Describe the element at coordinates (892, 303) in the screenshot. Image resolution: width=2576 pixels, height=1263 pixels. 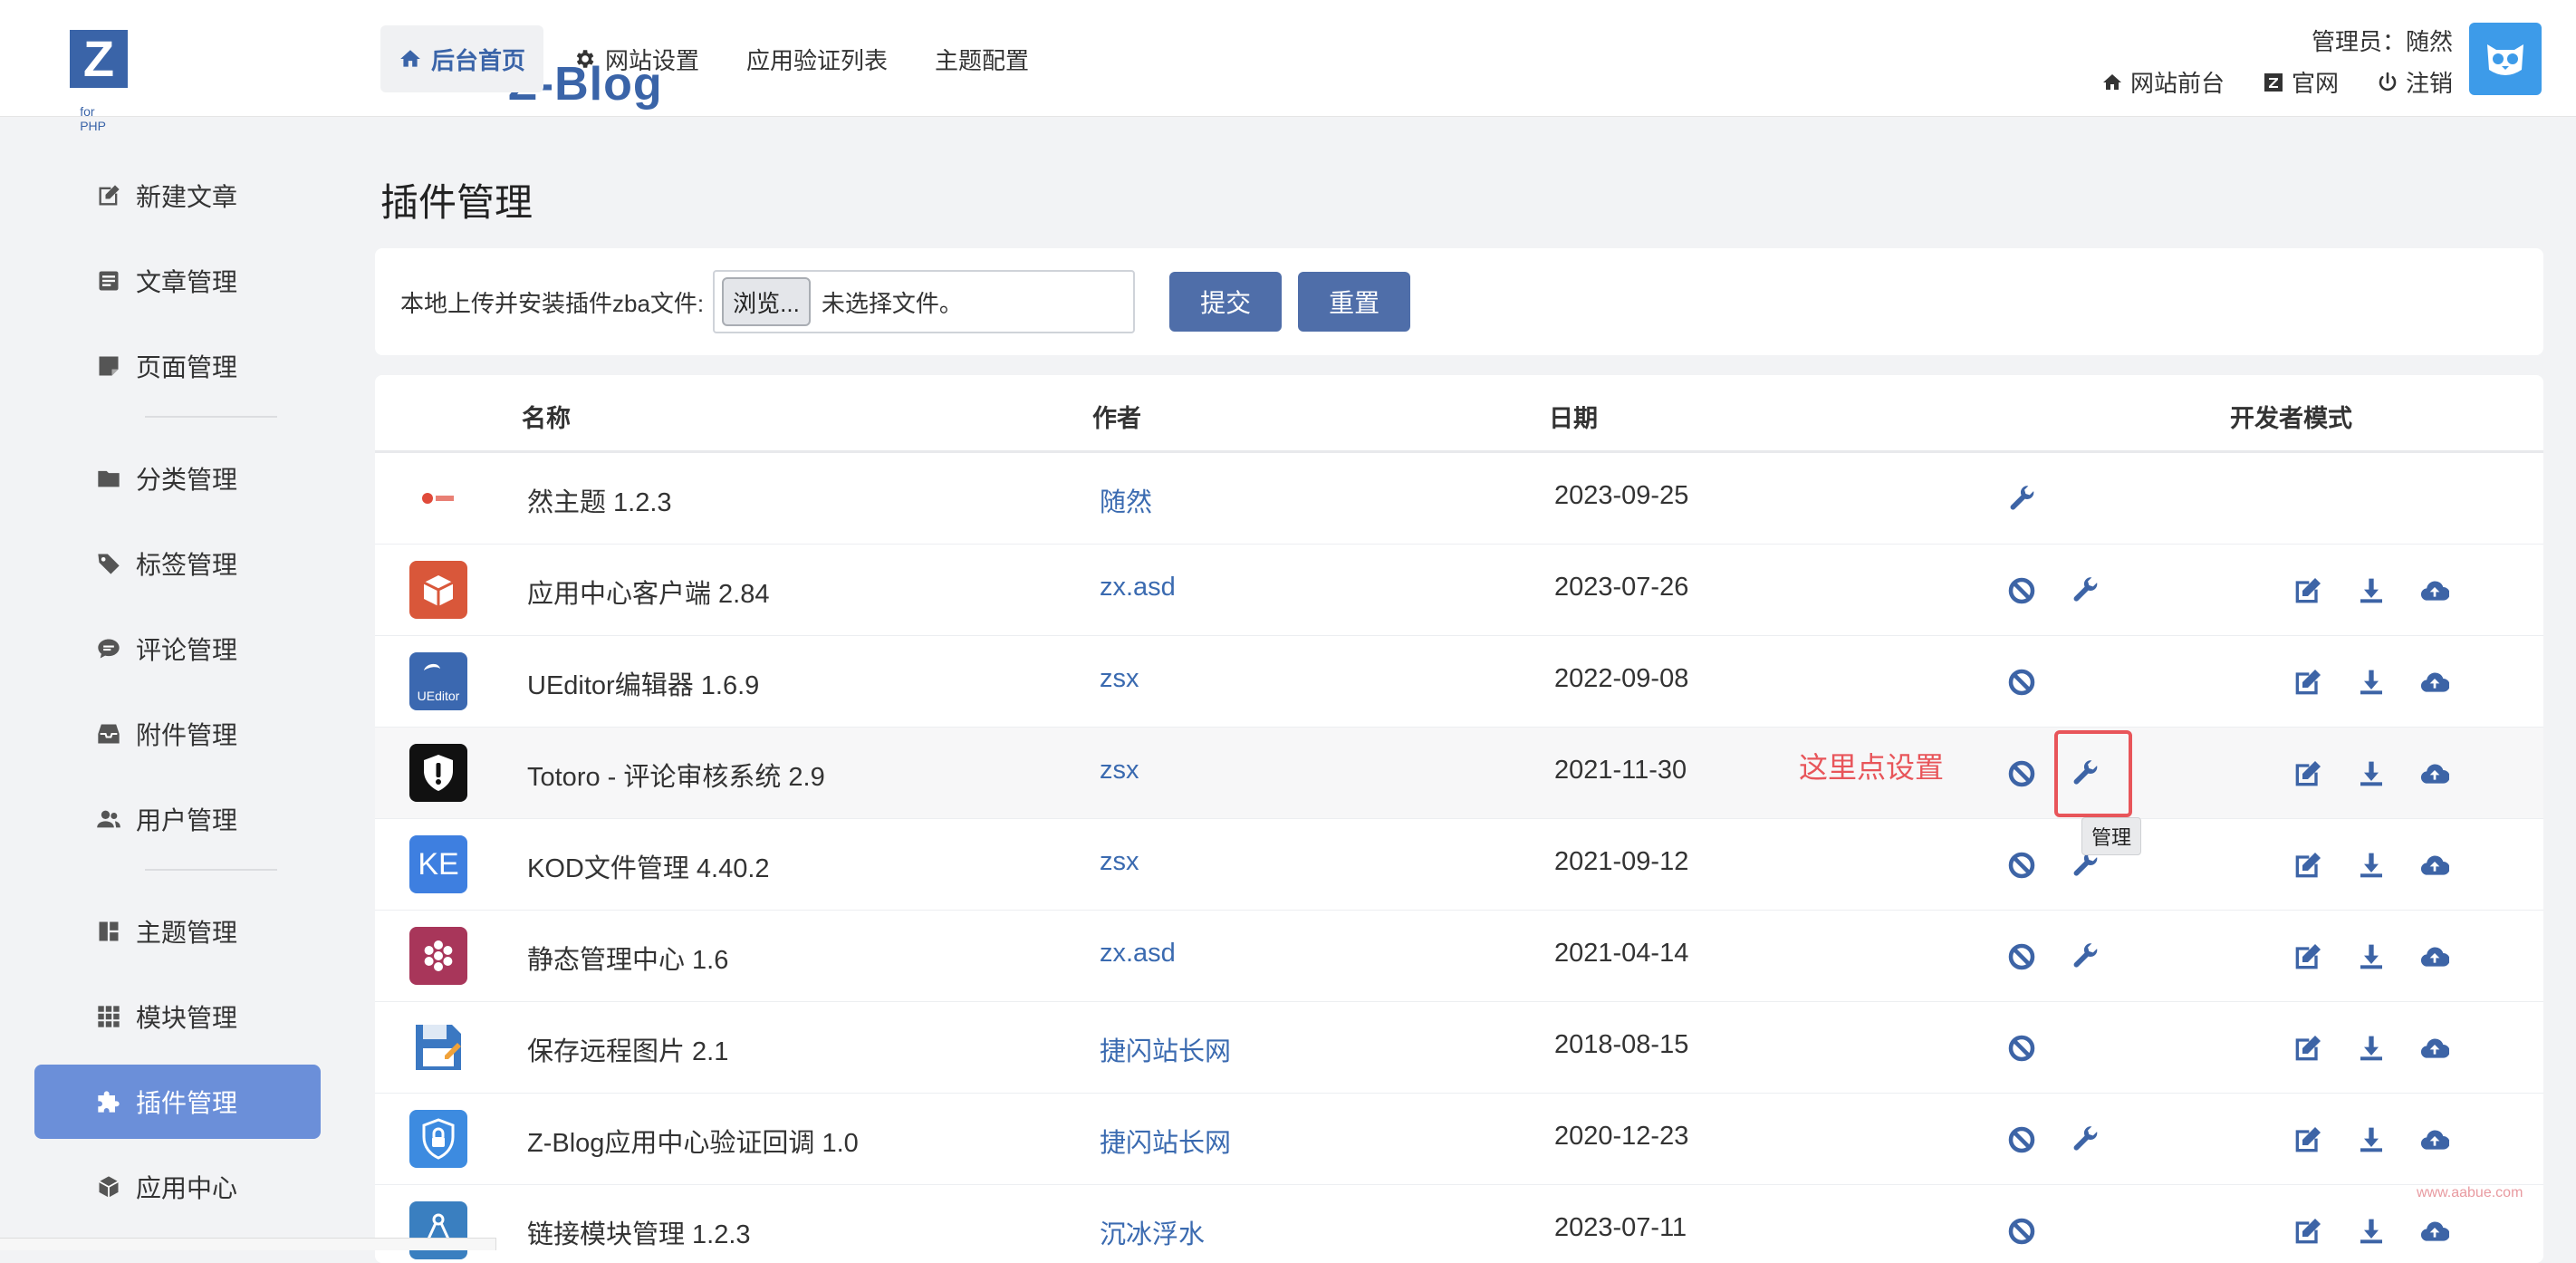
I see `file-status: 未选择文件。` at that location.